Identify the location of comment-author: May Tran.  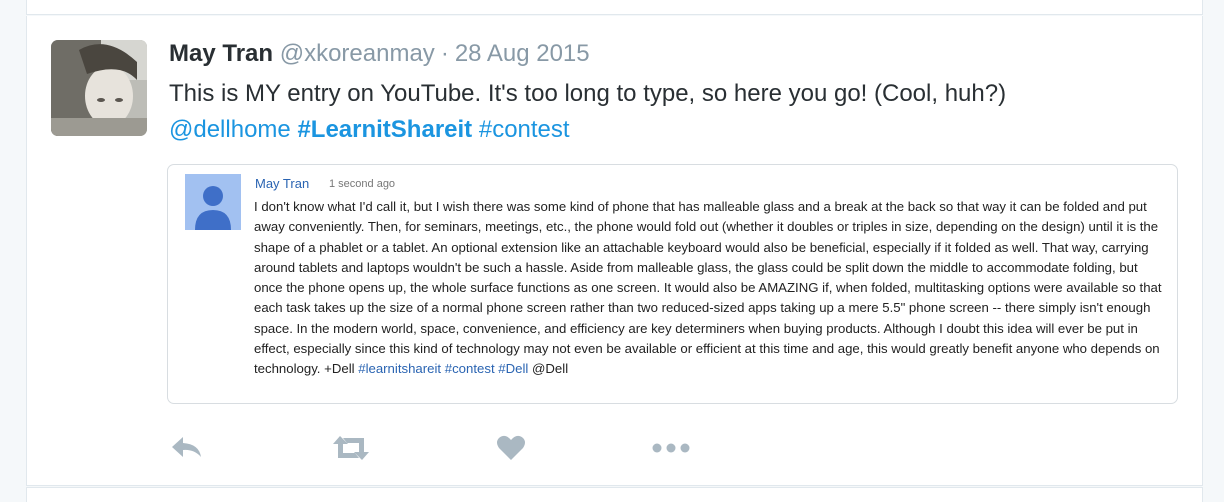
(282, 183).